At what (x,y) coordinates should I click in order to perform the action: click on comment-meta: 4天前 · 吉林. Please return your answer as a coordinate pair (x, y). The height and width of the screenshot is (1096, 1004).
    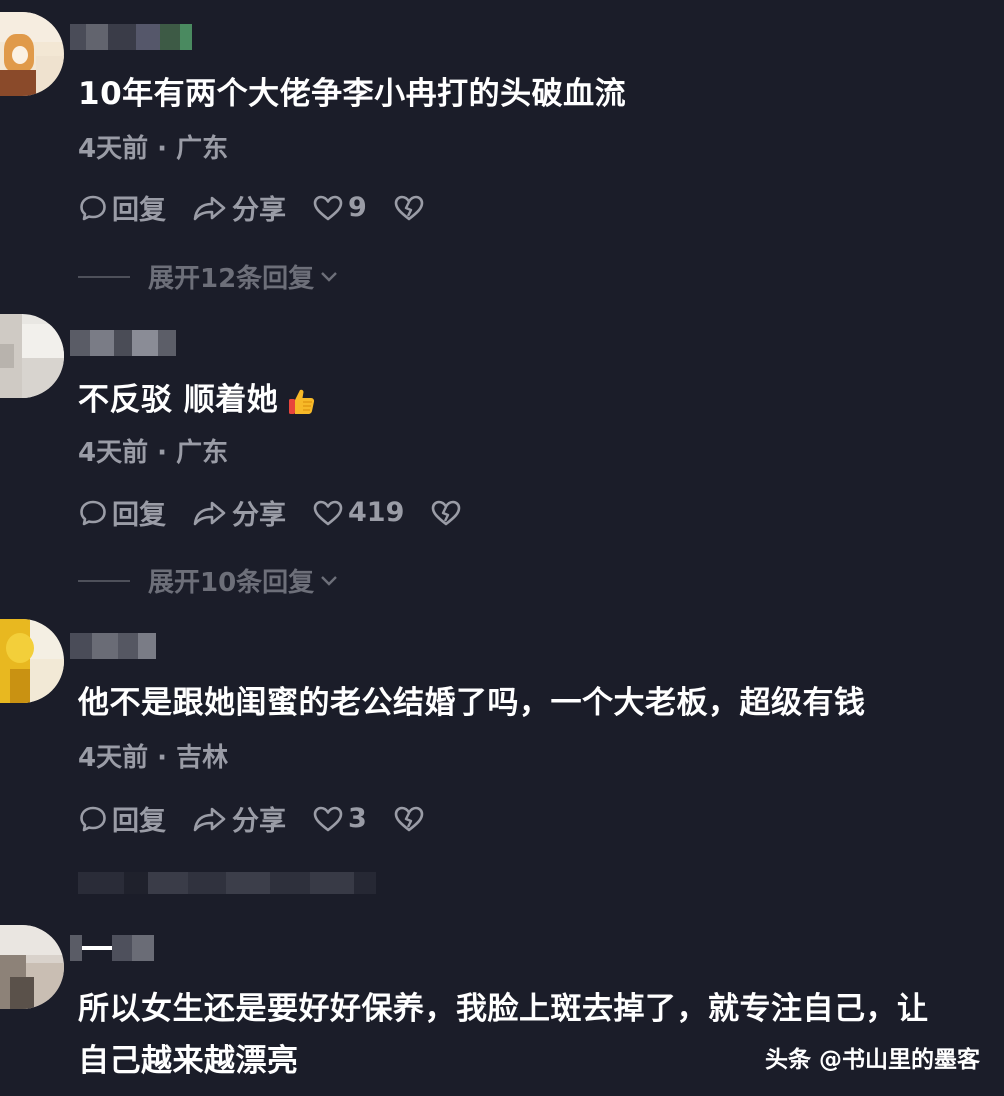
    Looking at the image, I should click on (153, 758).